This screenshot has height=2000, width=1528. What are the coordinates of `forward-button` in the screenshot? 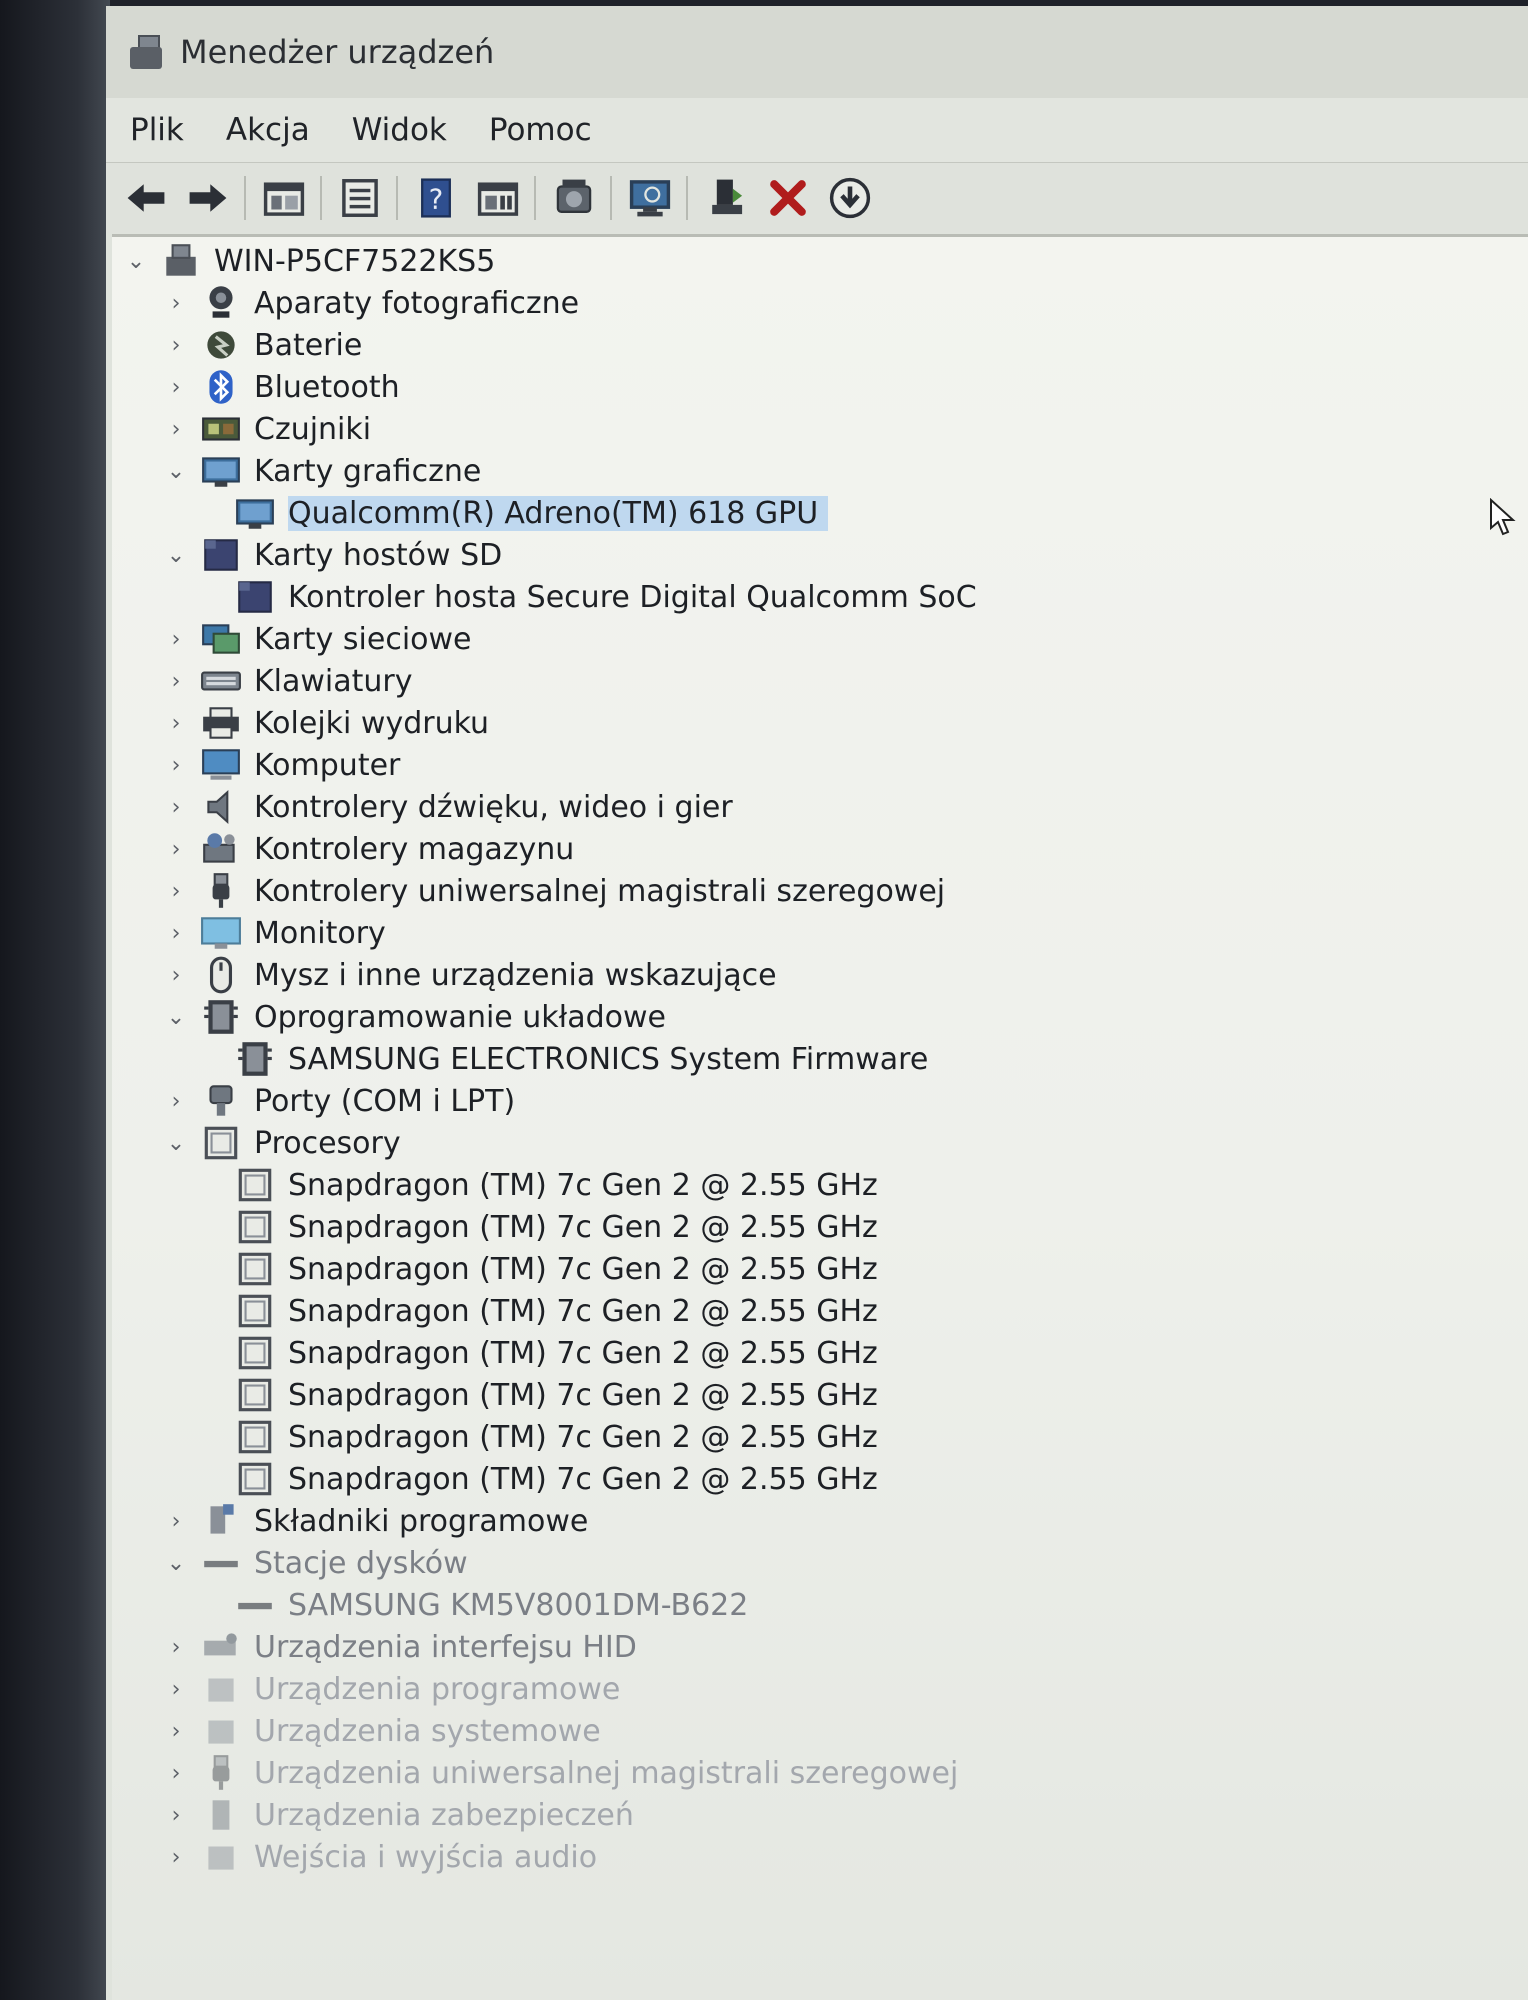 It's located at (208, 198).